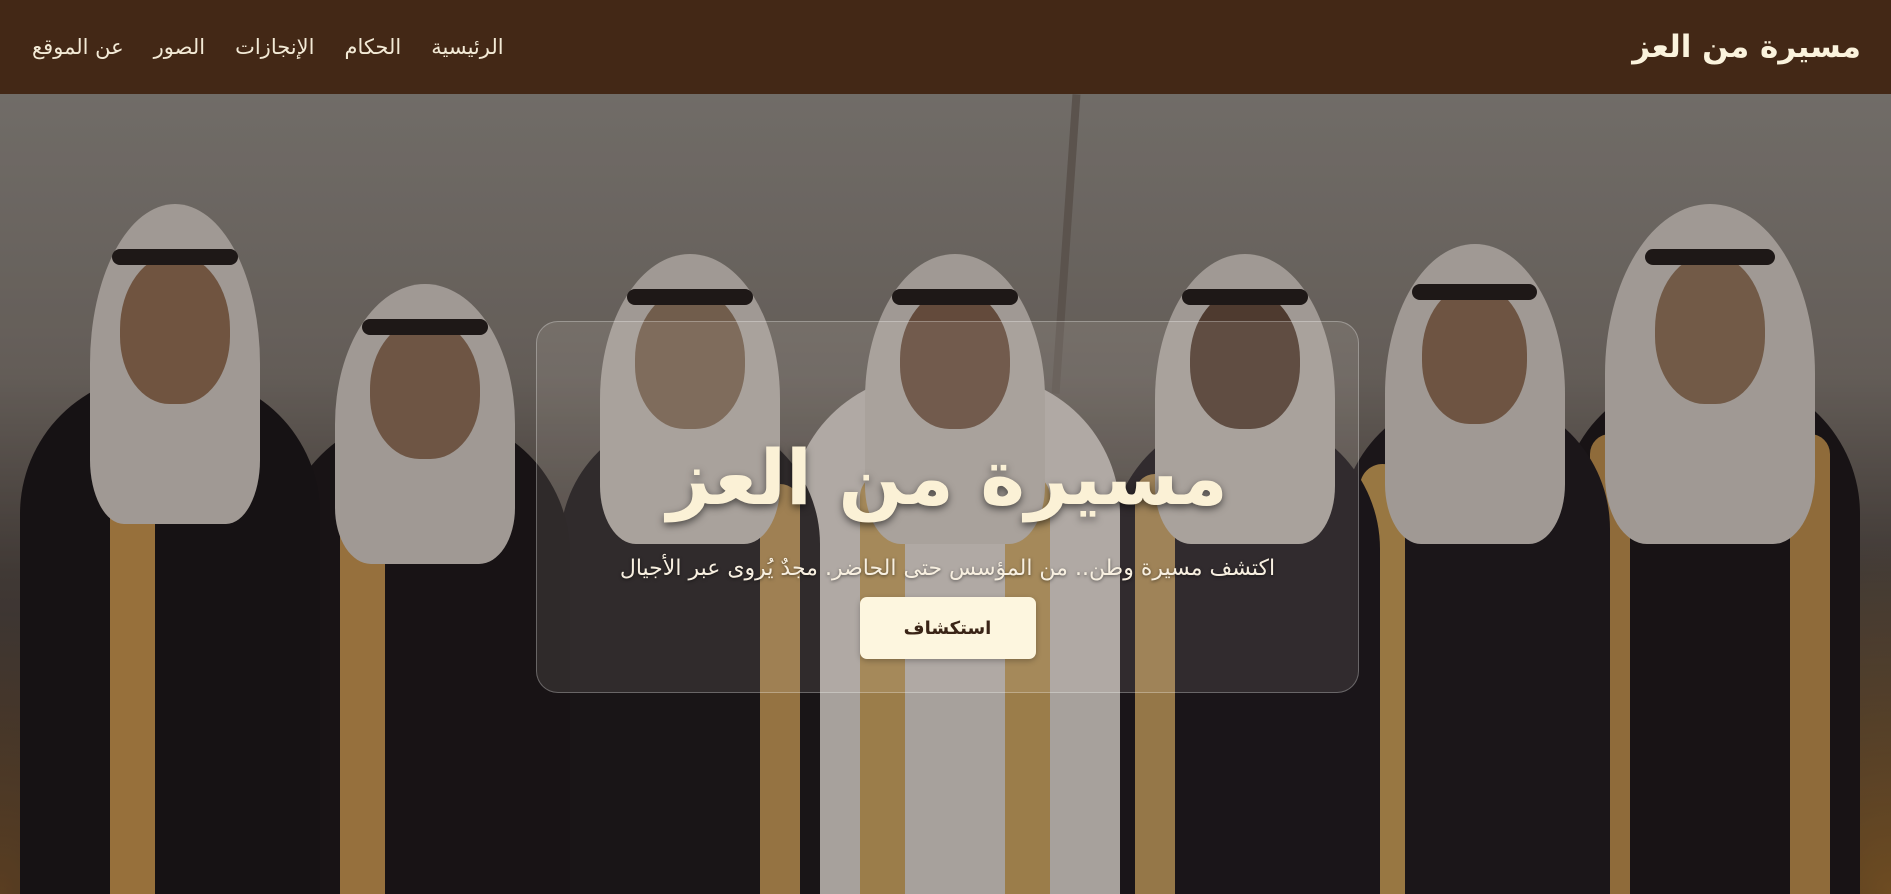 The image size is (1891, 894). Describe the element at coordinates (179, 47) in the screenshot. I see `nav-link-photos: الصور` at that location.